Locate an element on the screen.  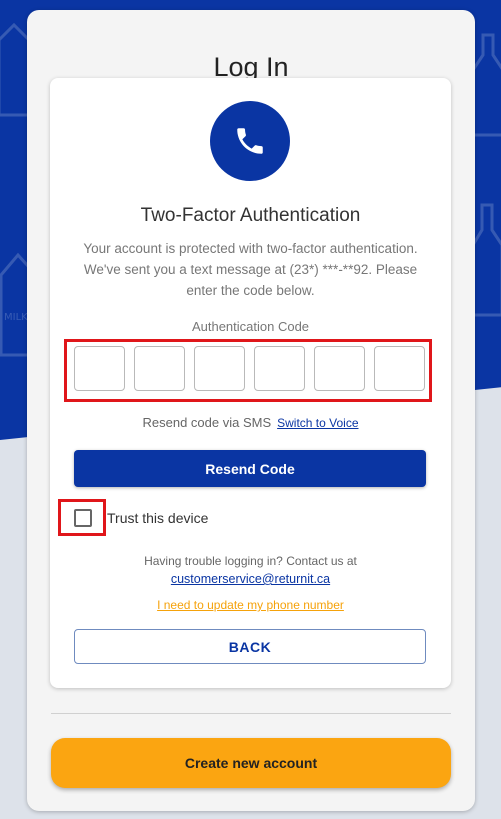
switch-to-voice-link: Switch to Voice is located at coordinates (317, 423).